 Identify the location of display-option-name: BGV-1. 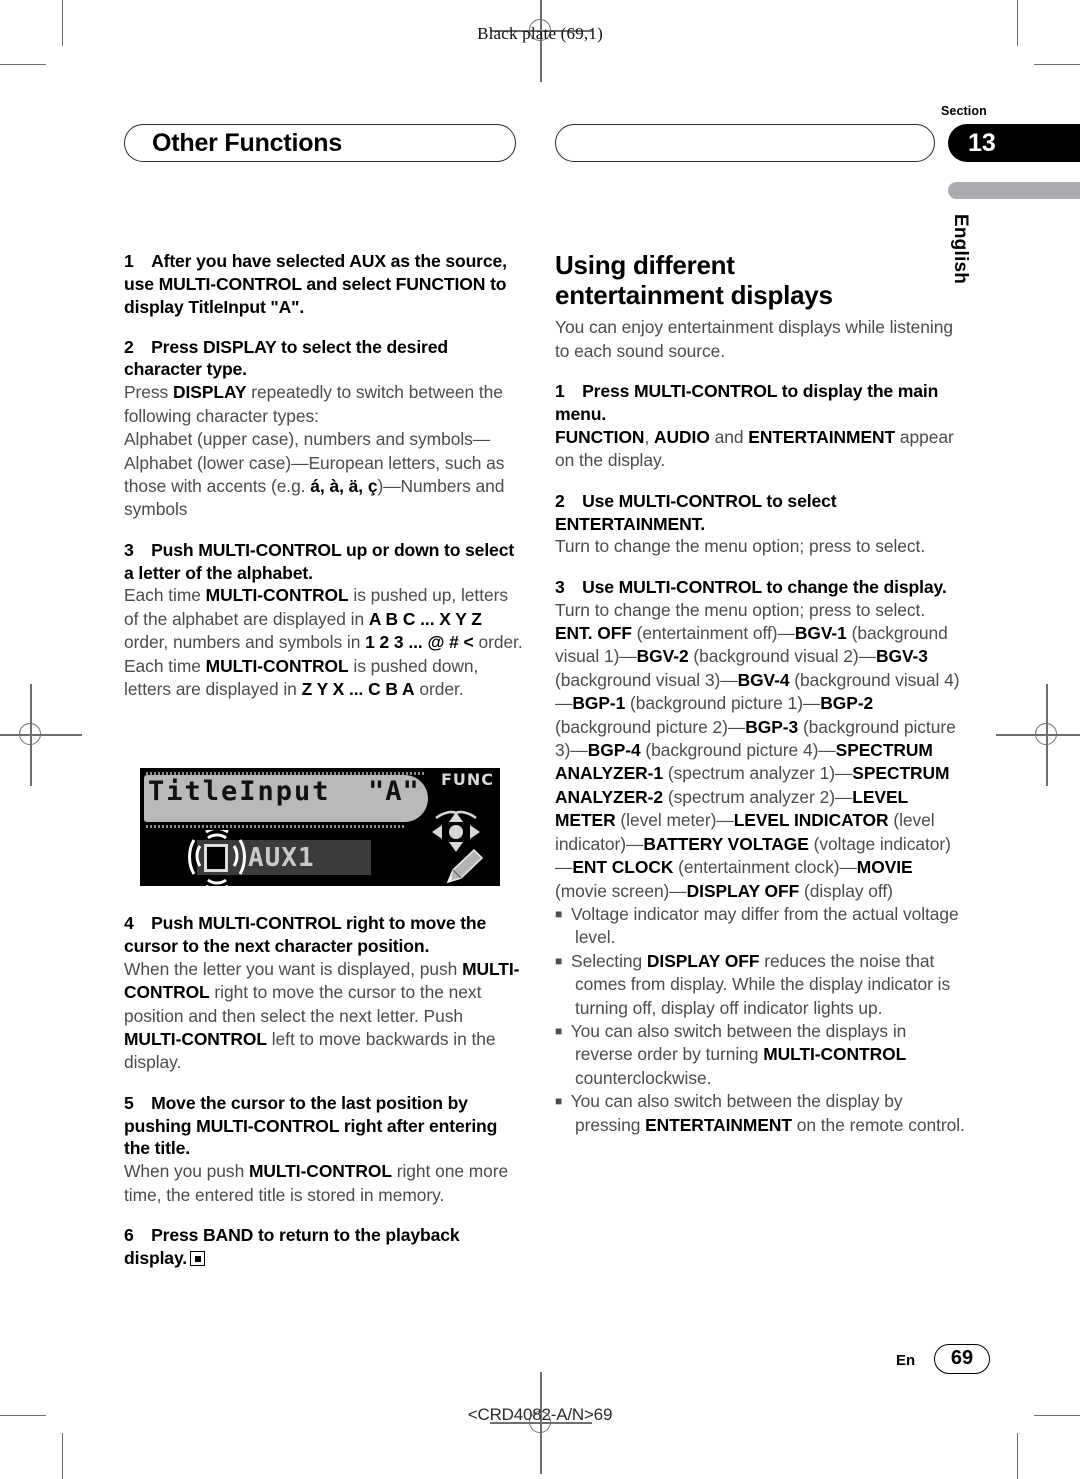
(820, 633).